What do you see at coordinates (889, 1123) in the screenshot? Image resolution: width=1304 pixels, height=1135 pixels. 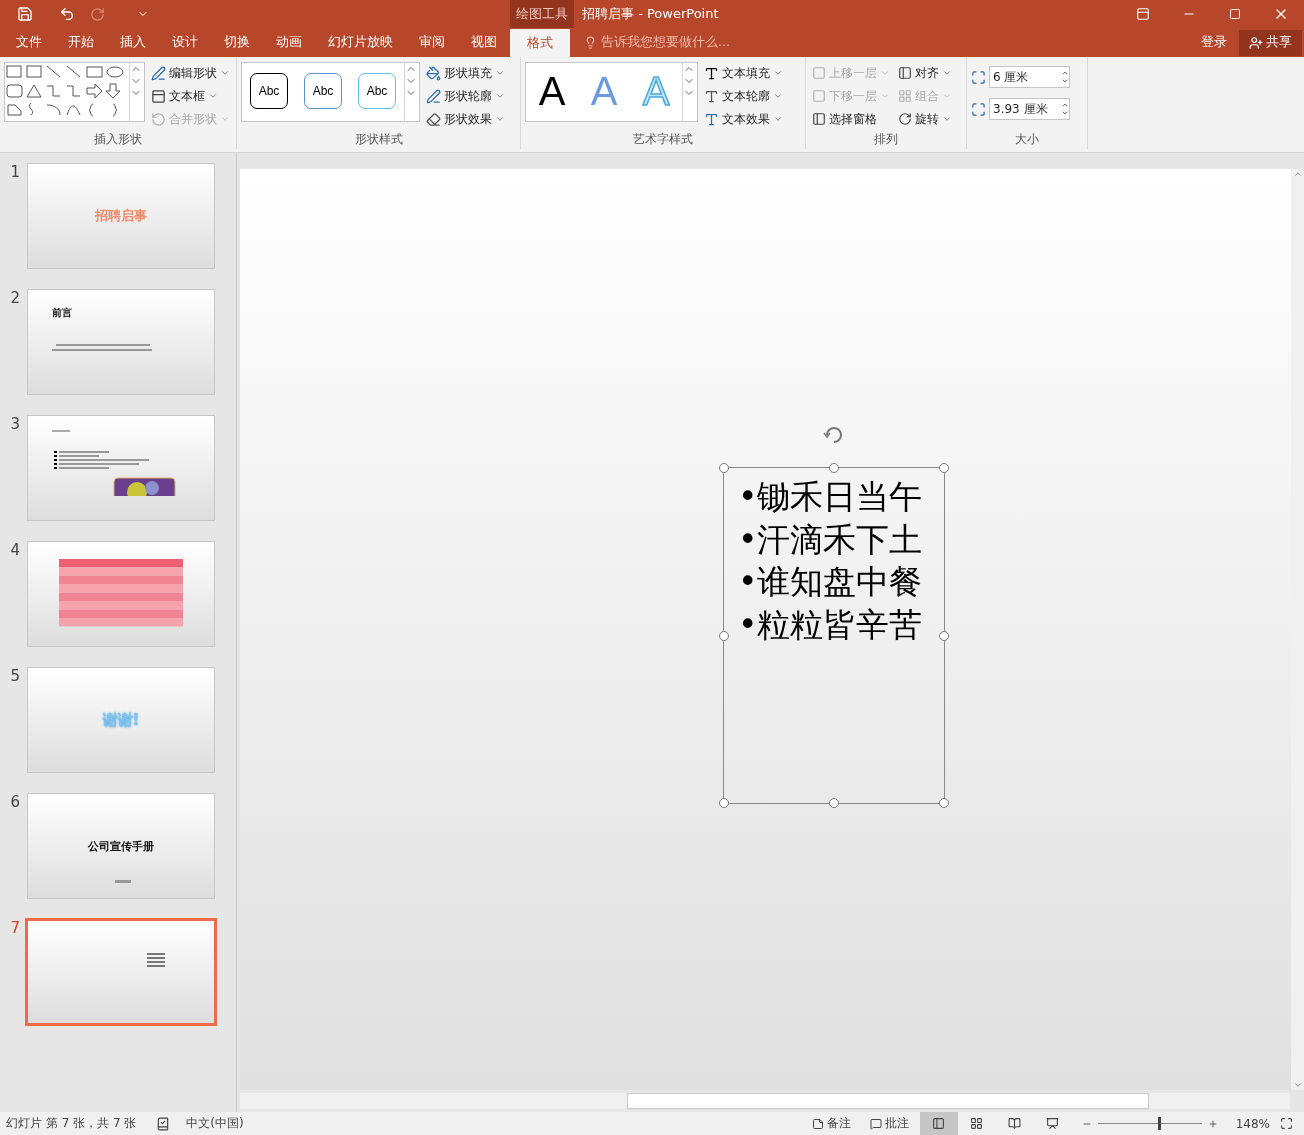 I see `comments-button: 批注` at bounding box center [889, 1123].